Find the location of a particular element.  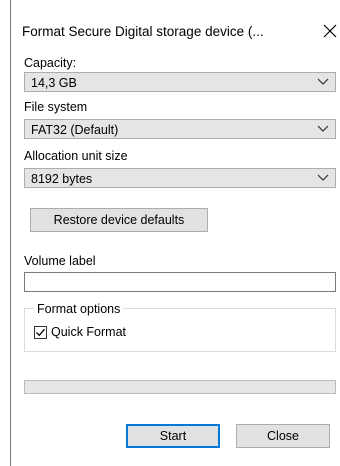

window-left-border is located at coordinates (10, 233).